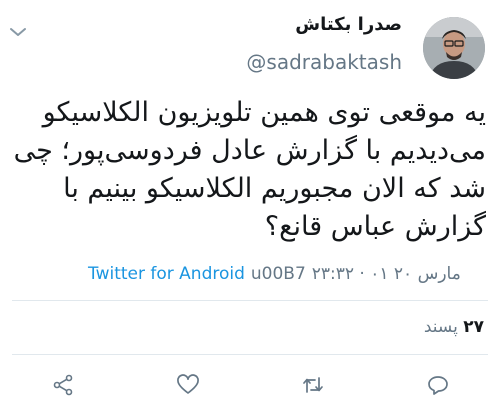  I want to click on likes-label: پسند, so click(440, 327).